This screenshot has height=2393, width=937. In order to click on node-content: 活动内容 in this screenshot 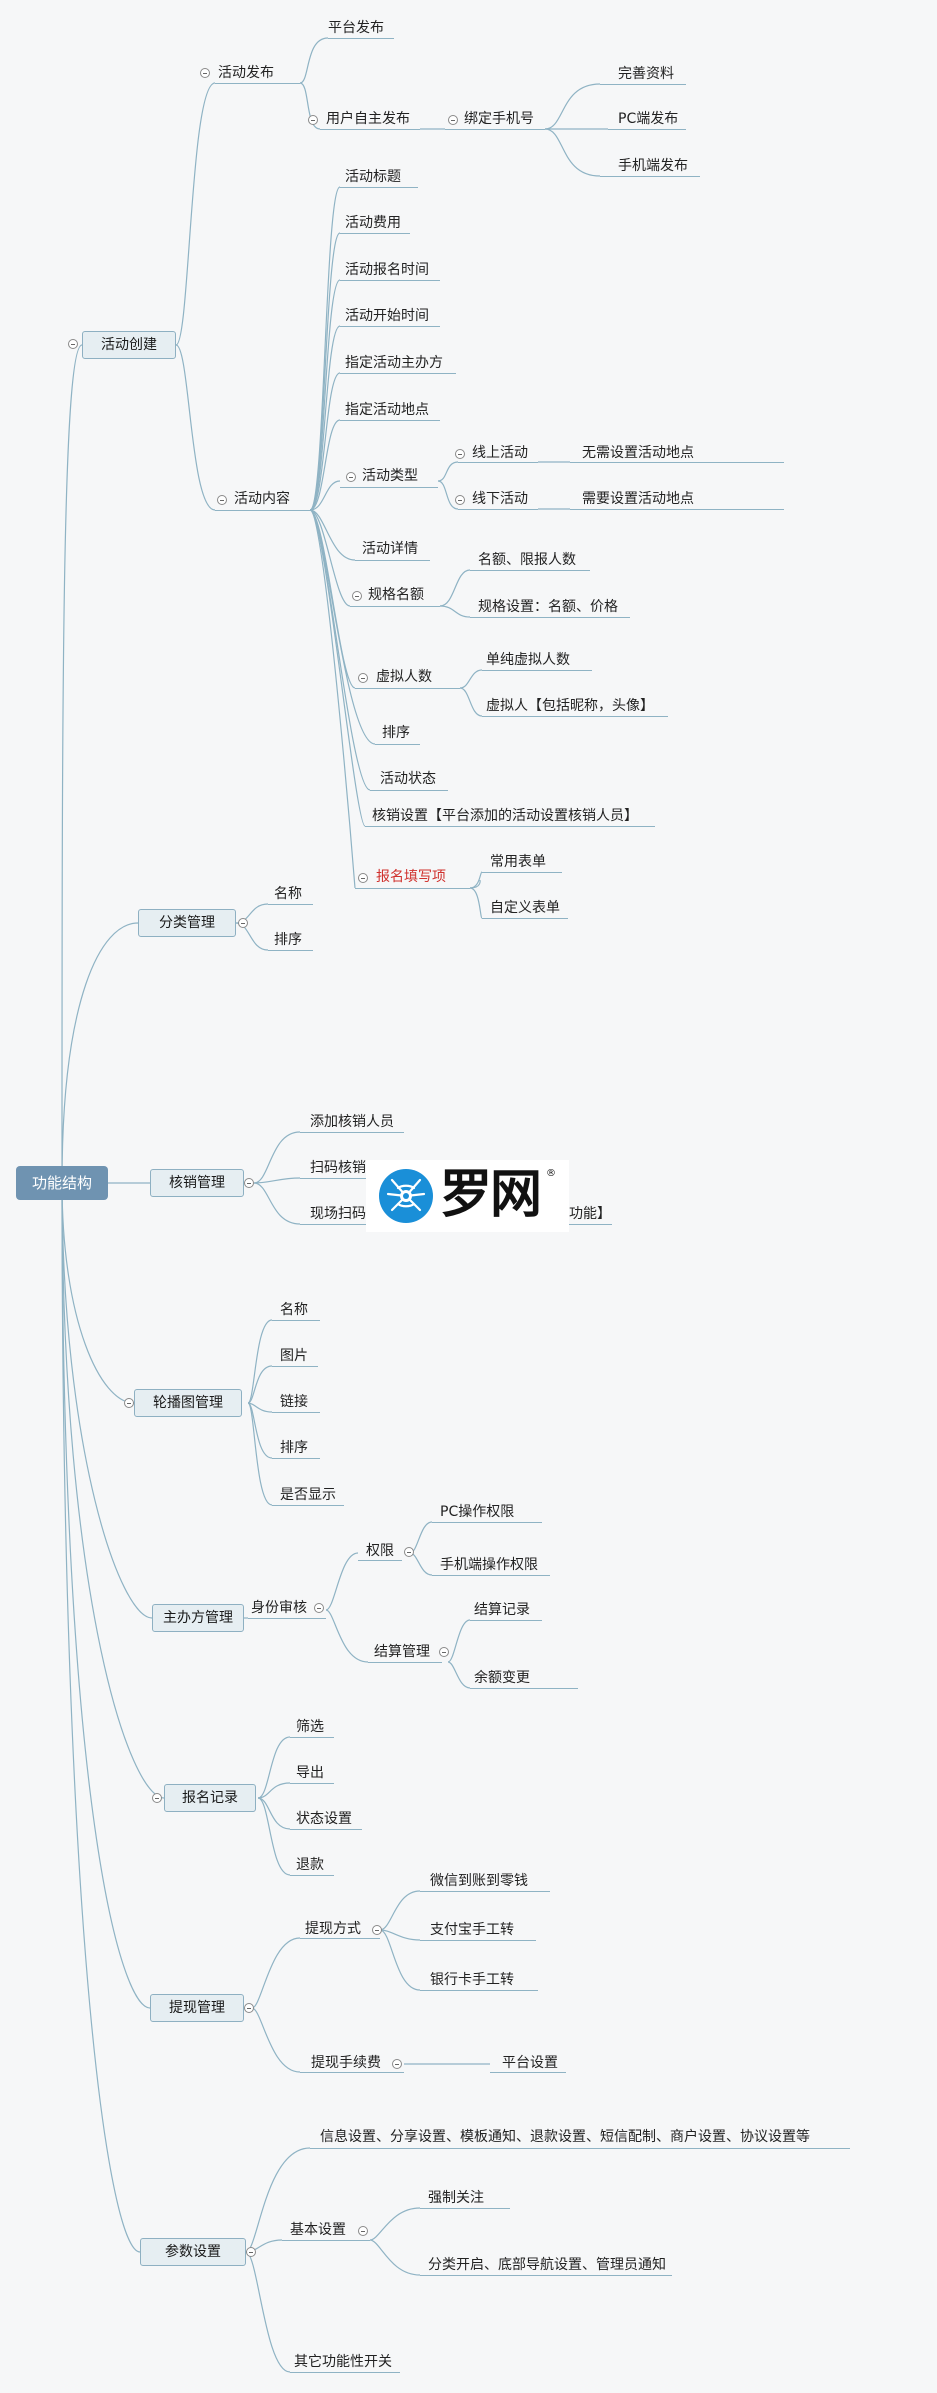, I will do `click(262, 499)`.